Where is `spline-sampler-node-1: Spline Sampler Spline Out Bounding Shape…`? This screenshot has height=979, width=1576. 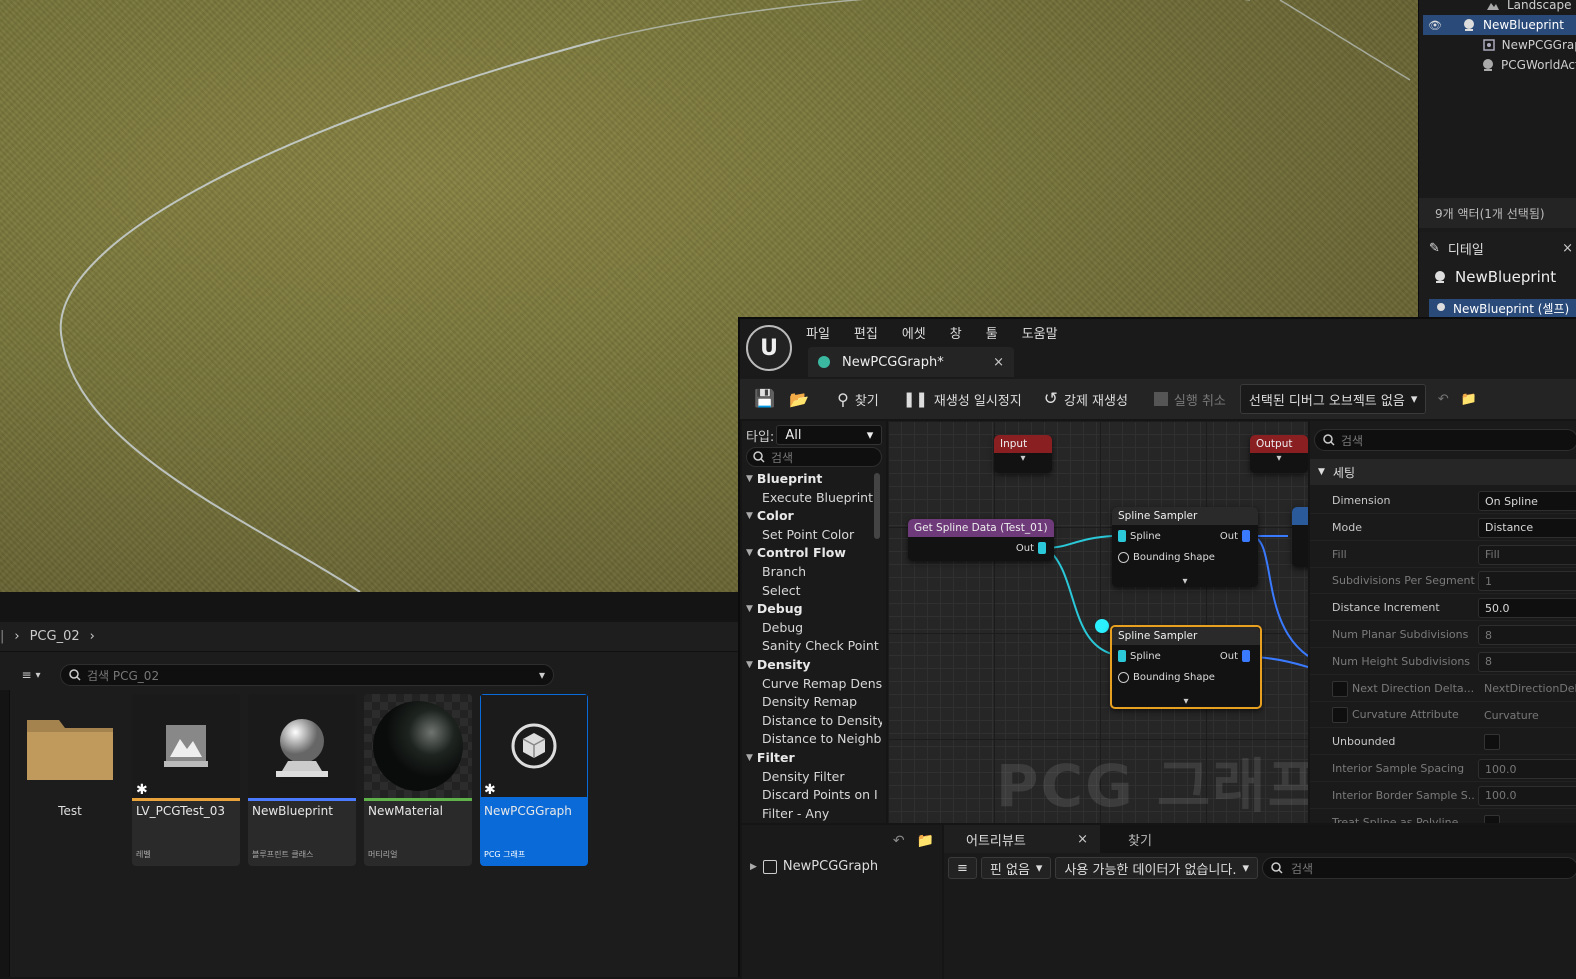 spline-sampler-node-1: Spline Sampler Spline Out Bounding Shape… is located at coordinates (1185, 547).